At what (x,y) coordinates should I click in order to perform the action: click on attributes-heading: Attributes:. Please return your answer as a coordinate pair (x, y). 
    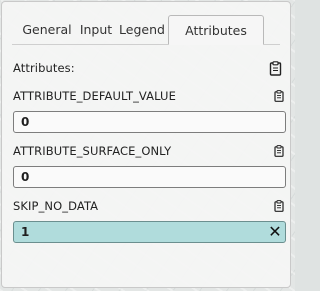
    Looking at the image, I should click on (44, 68).